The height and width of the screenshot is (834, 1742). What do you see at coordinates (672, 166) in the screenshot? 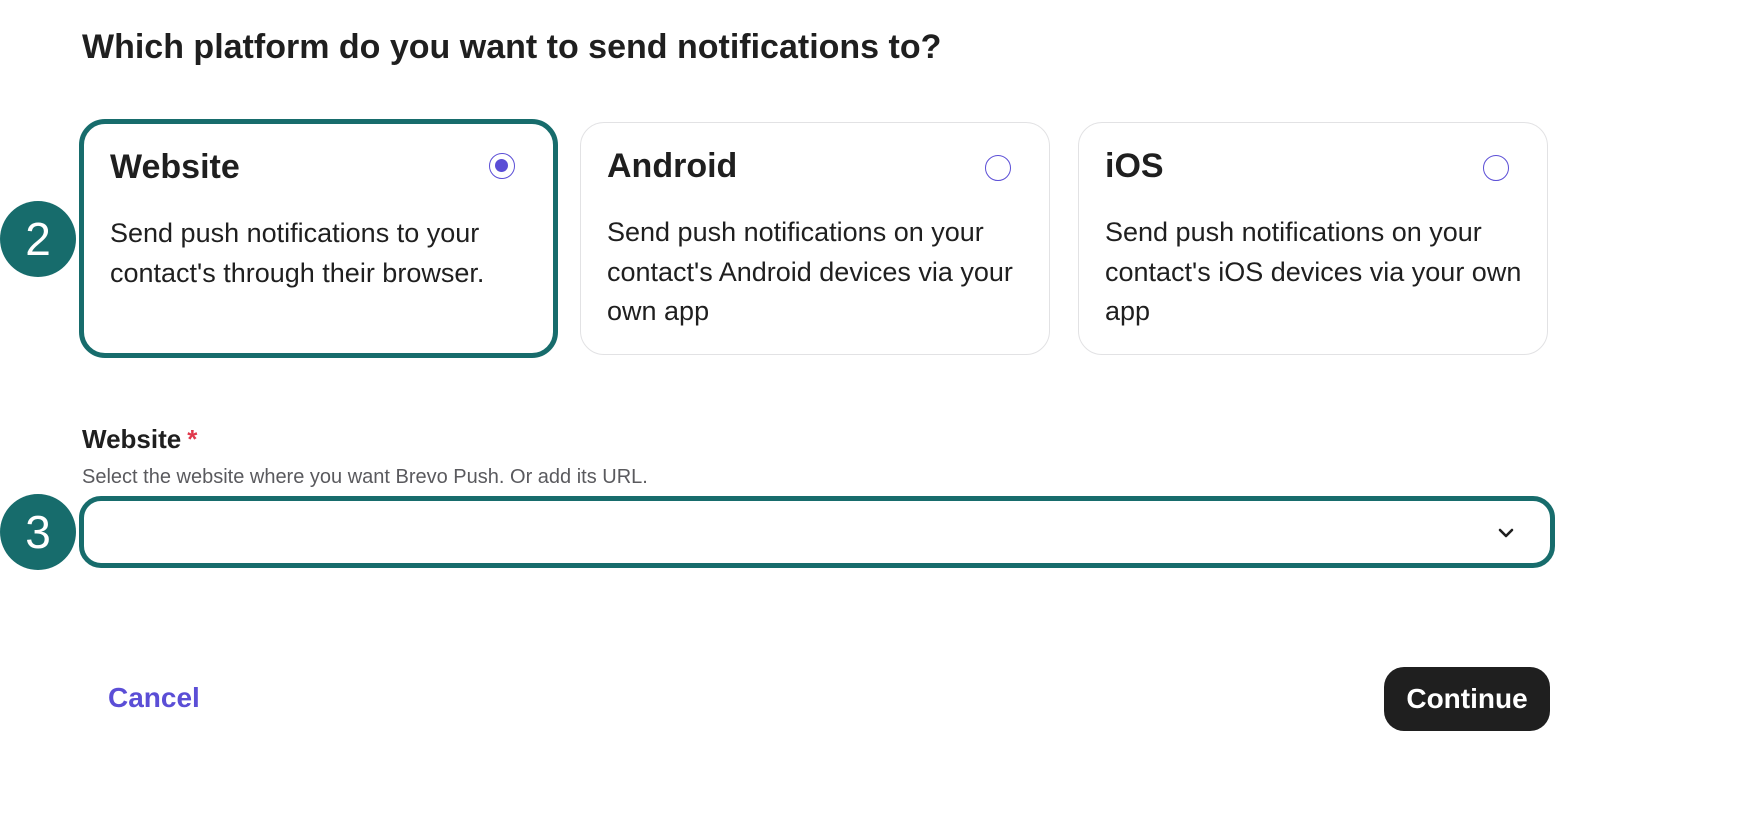
I see `platform-card-title: Android` at bounding box center [672, 166].